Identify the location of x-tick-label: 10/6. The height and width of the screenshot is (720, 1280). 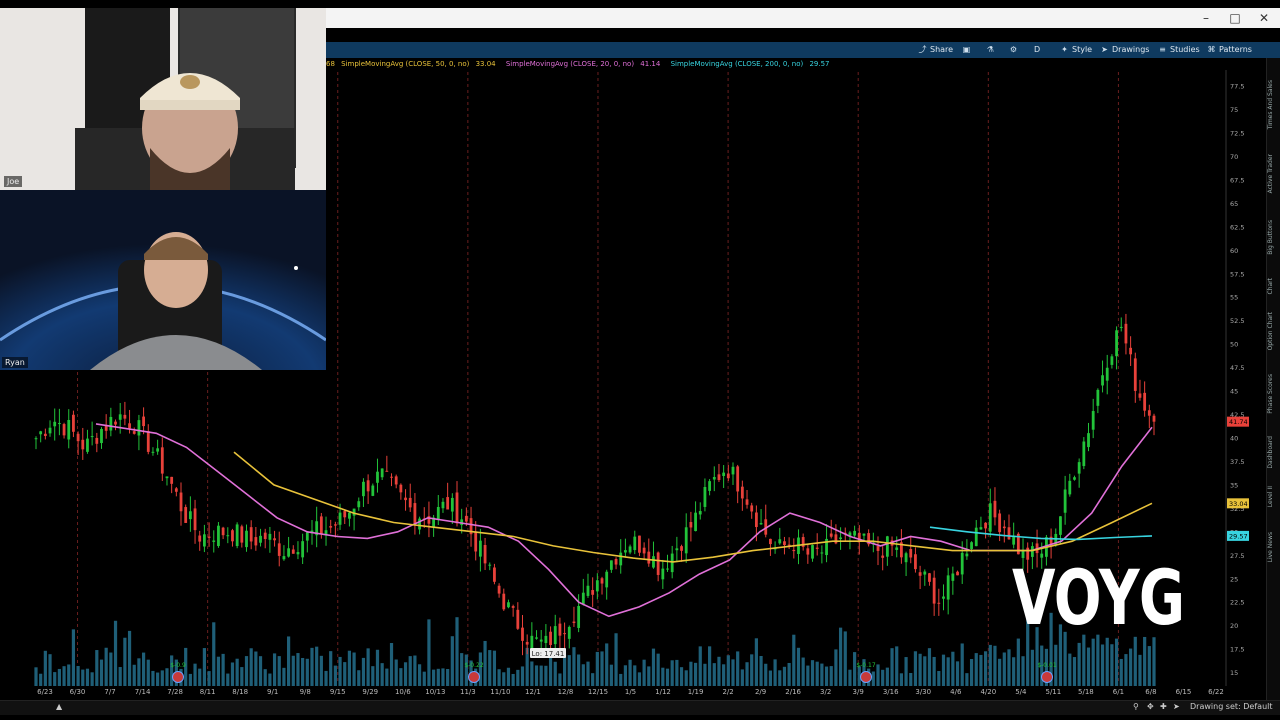
(403, 692).